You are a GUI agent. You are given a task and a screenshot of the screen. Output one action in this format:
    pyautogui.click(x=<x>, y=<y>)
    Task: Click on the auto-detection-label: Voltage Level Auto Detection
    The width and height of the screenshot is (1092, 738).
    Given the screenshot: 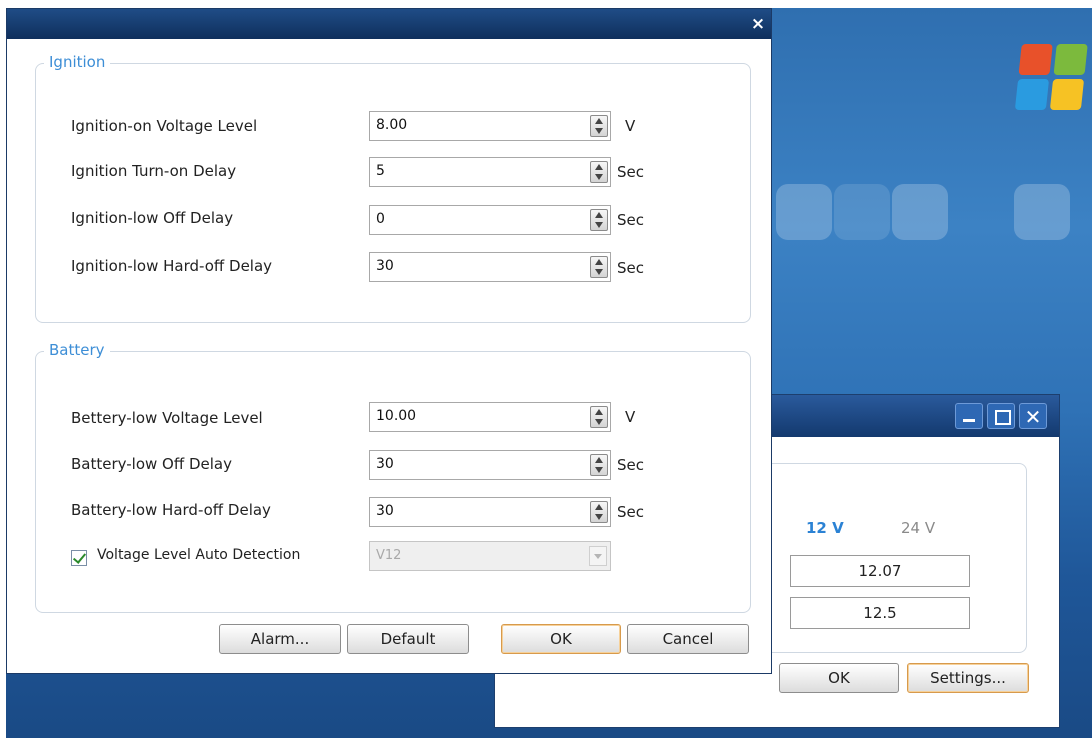 What is the action you would take?
    pyautogui.click(x=199, y=555)
    